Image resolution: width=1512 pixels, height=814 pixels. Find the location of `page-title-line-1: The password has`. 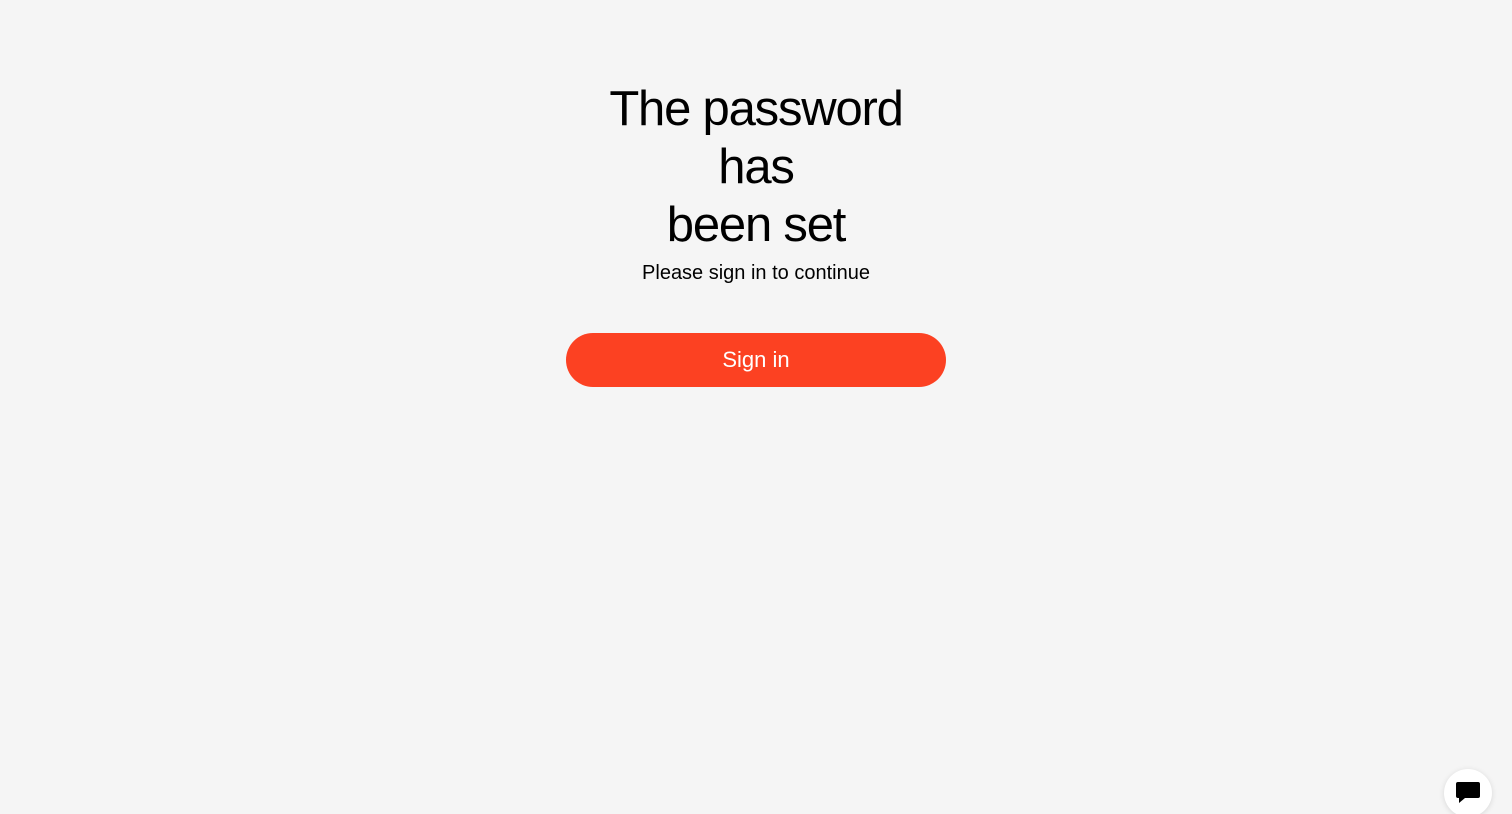

page-title-line-1: The password has is located at coordinates (756, 138).